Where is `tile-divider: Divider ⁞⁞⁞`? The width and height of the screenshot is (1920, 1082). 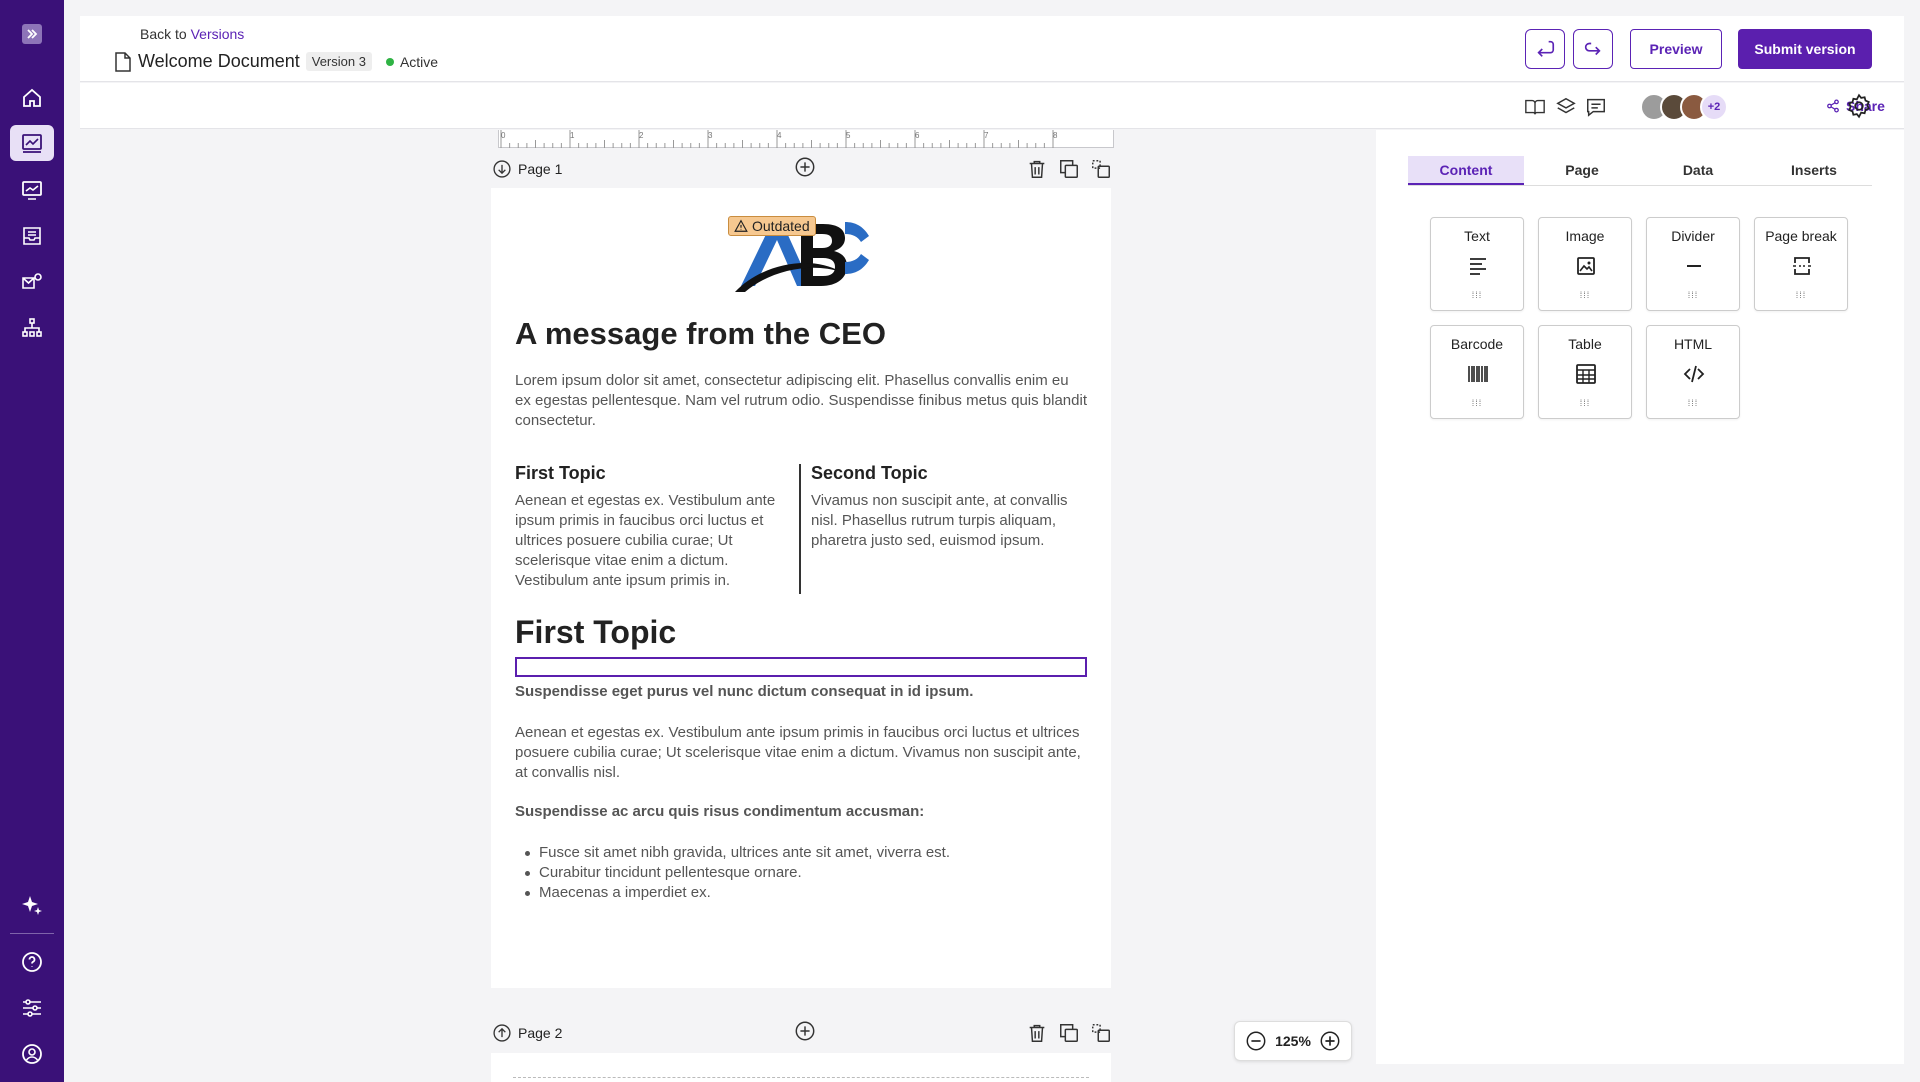
tile-divider: Divider ⁞⁞⁞ is located at coordinates (1693, 264).